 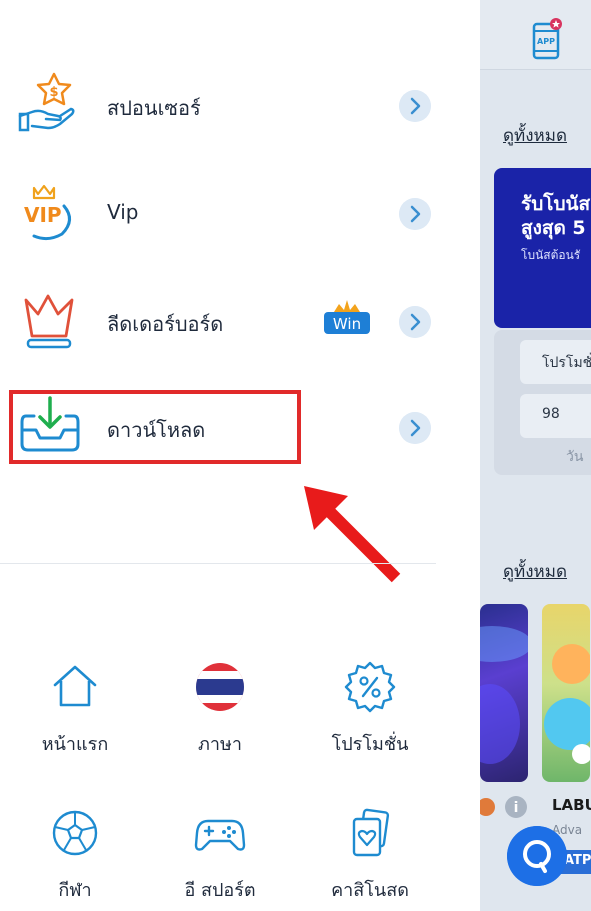 I want to click on menu-item-label: สปอนเซอร์, so click(x=154, y=108).